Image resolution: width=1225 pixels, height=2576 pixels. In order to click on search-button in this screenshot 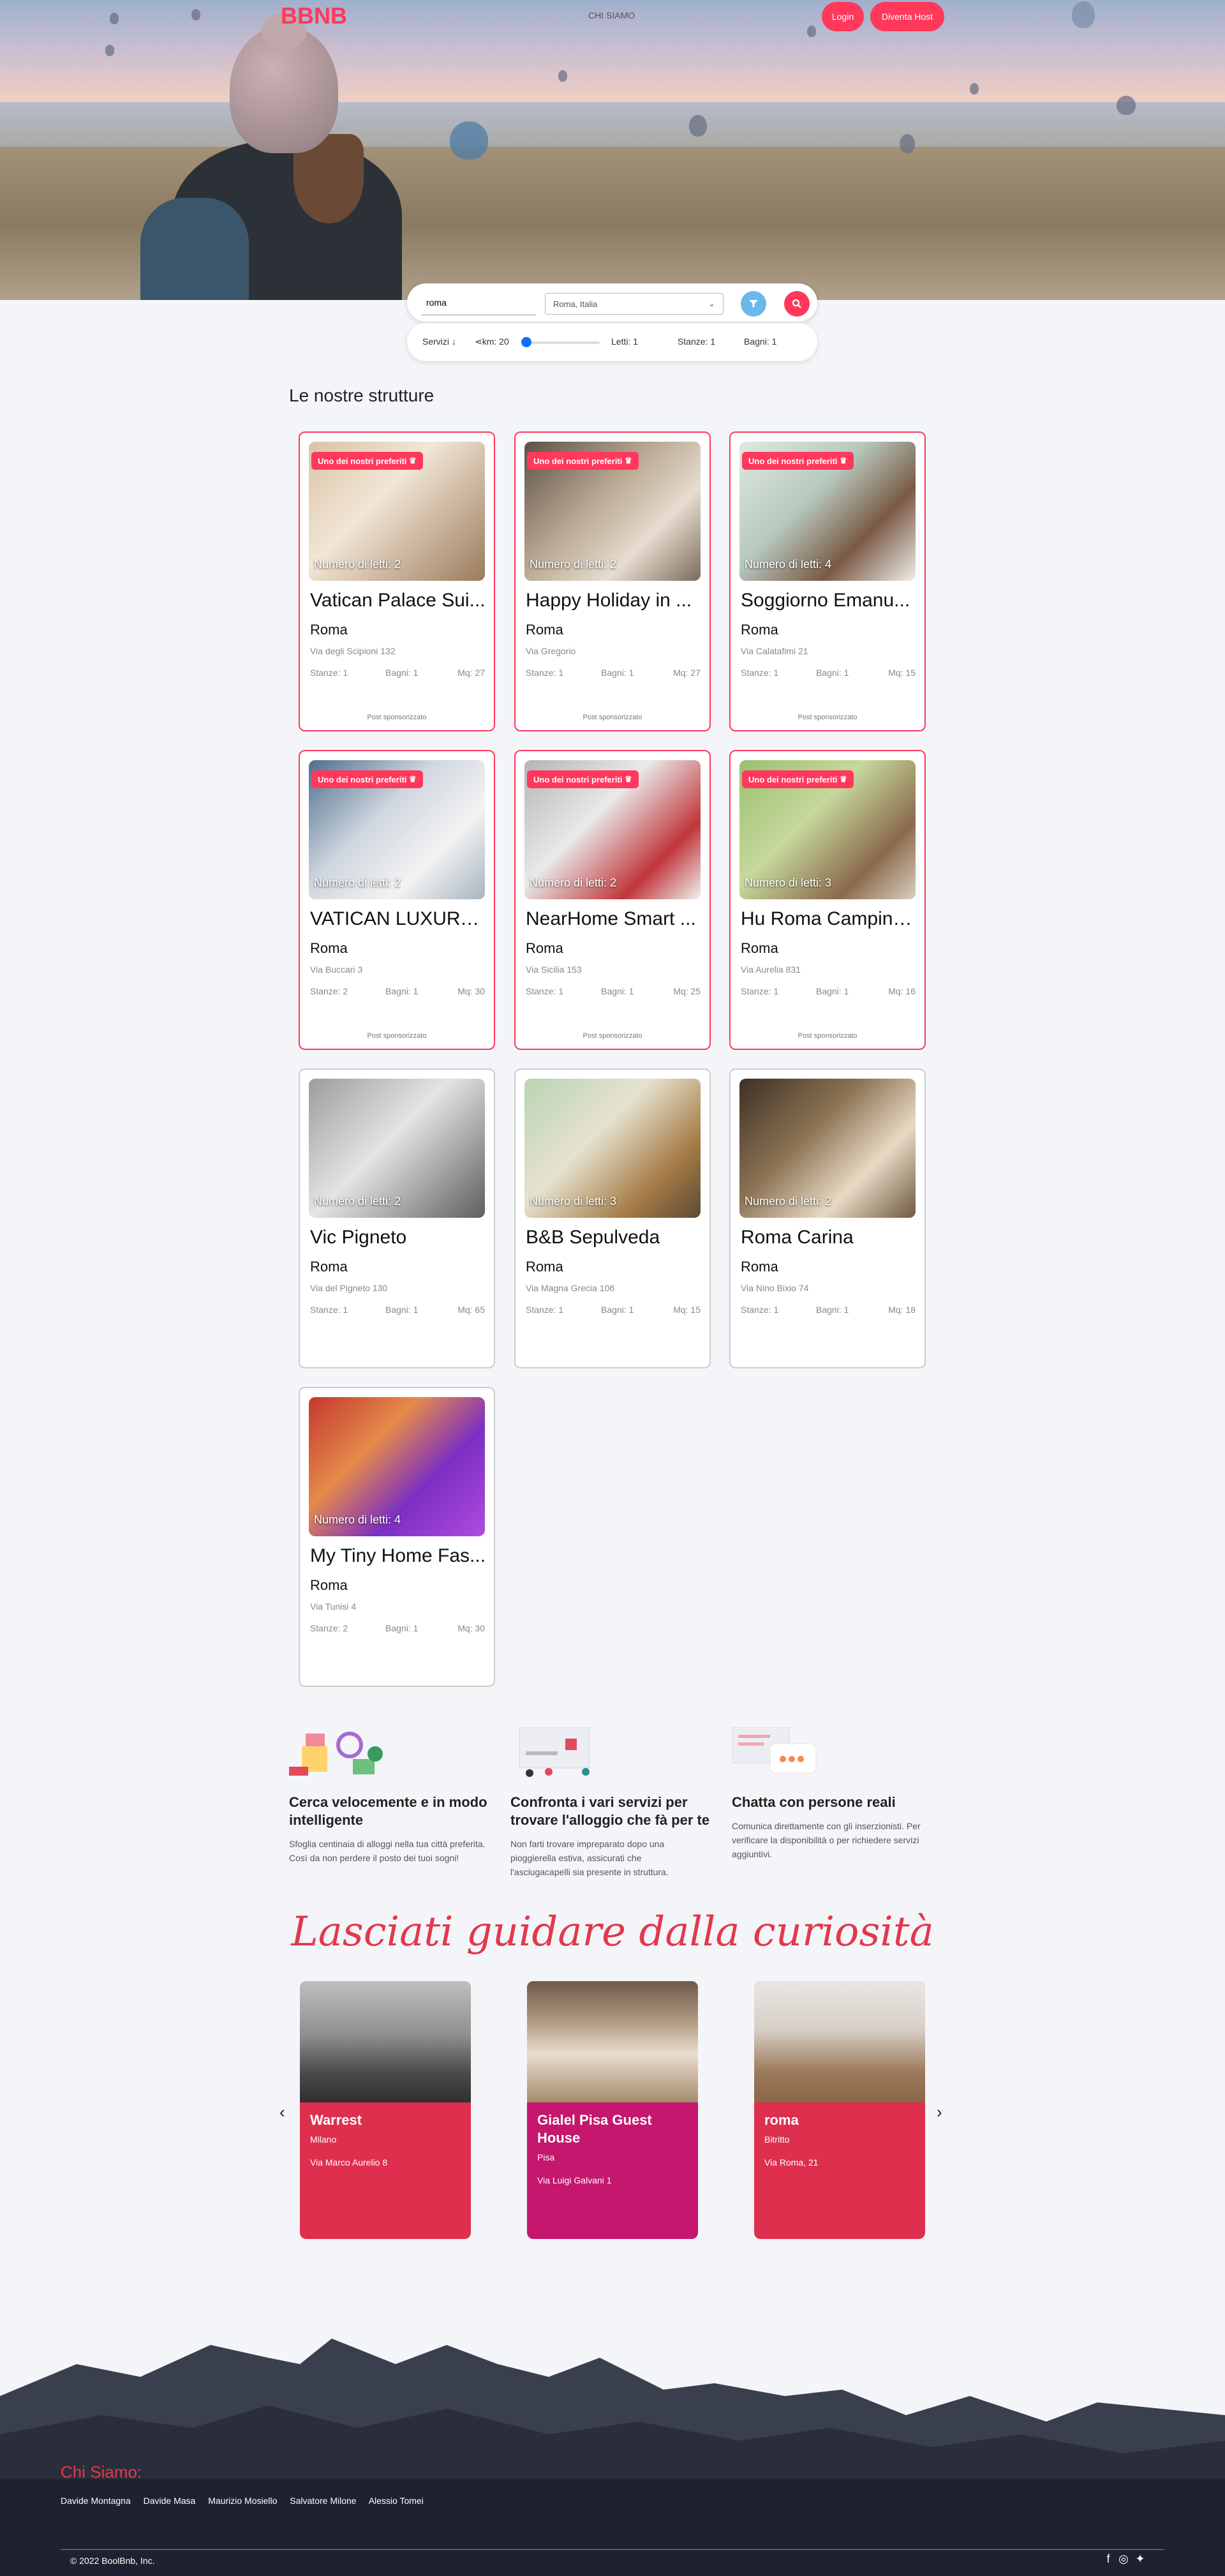, I will do `click(797, 304)`.